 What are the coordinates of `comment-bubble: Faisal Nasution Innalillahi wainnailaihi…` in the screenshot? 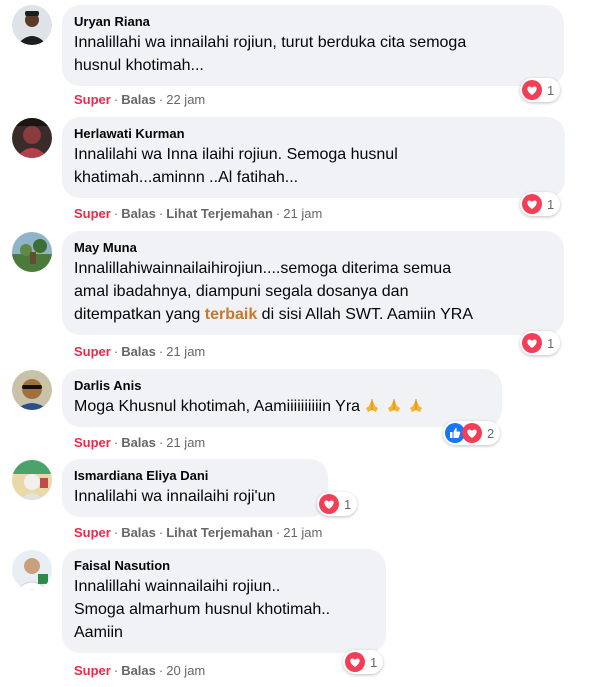 It's located at (224, 601).